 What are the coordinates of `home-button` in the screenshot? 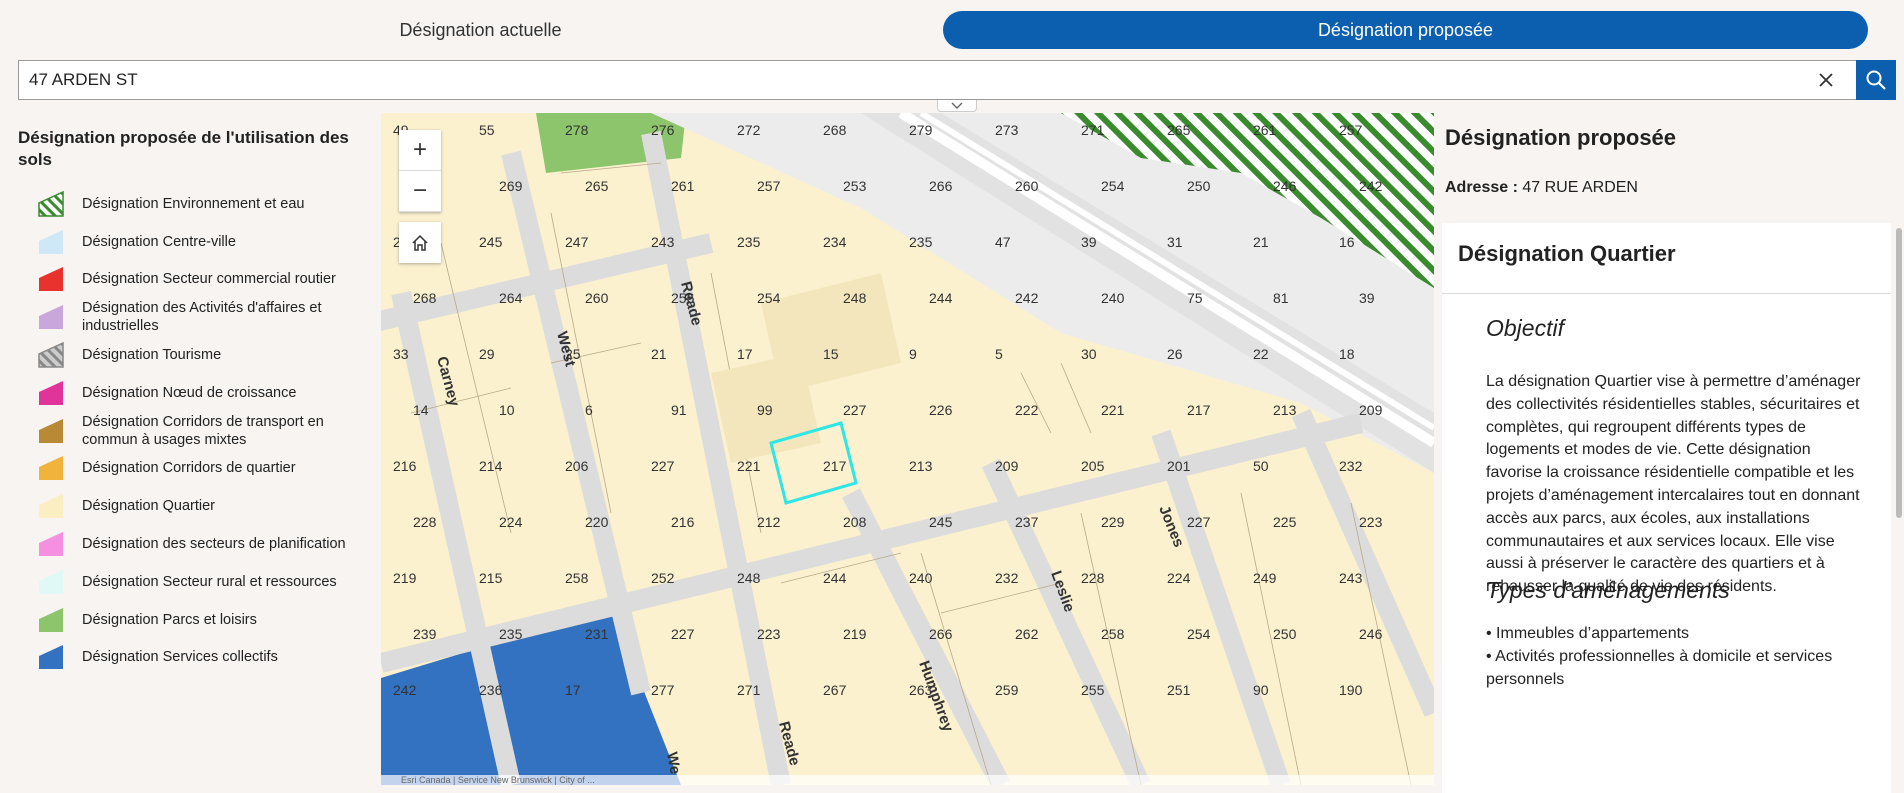 It's located at (420, 242).